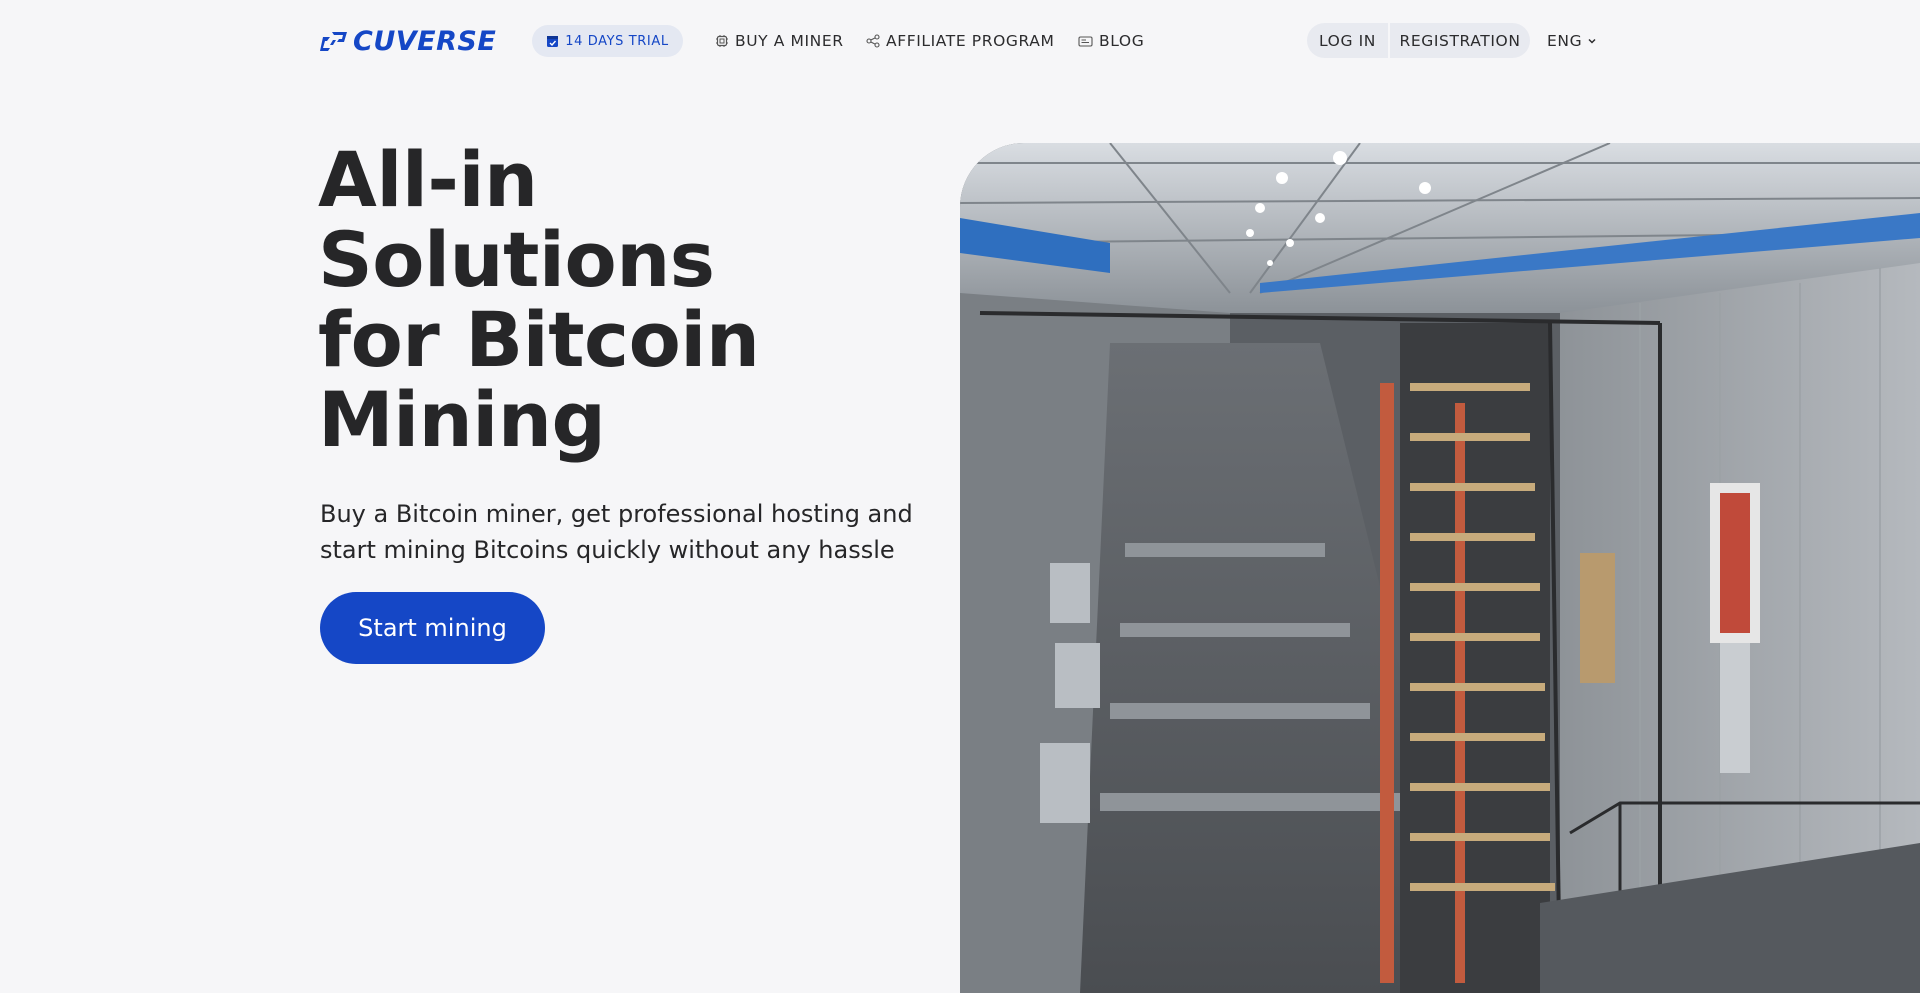 This screenshot has height=993, width=1920. I want to click on nav-blog: BLOG, so click(1111, 41).